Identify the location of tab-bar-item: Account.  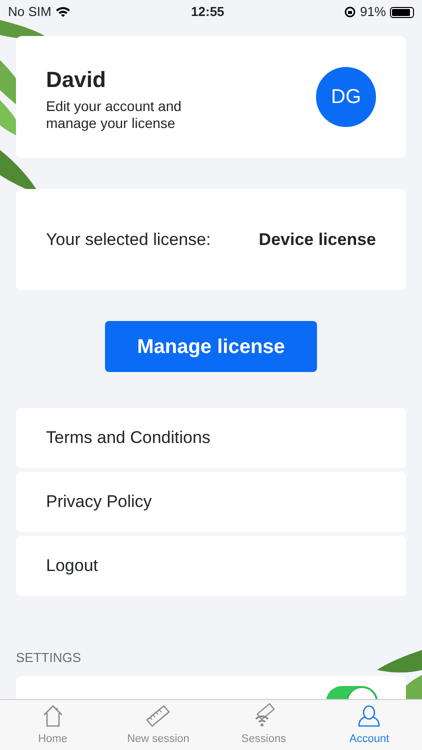
(369, 725).